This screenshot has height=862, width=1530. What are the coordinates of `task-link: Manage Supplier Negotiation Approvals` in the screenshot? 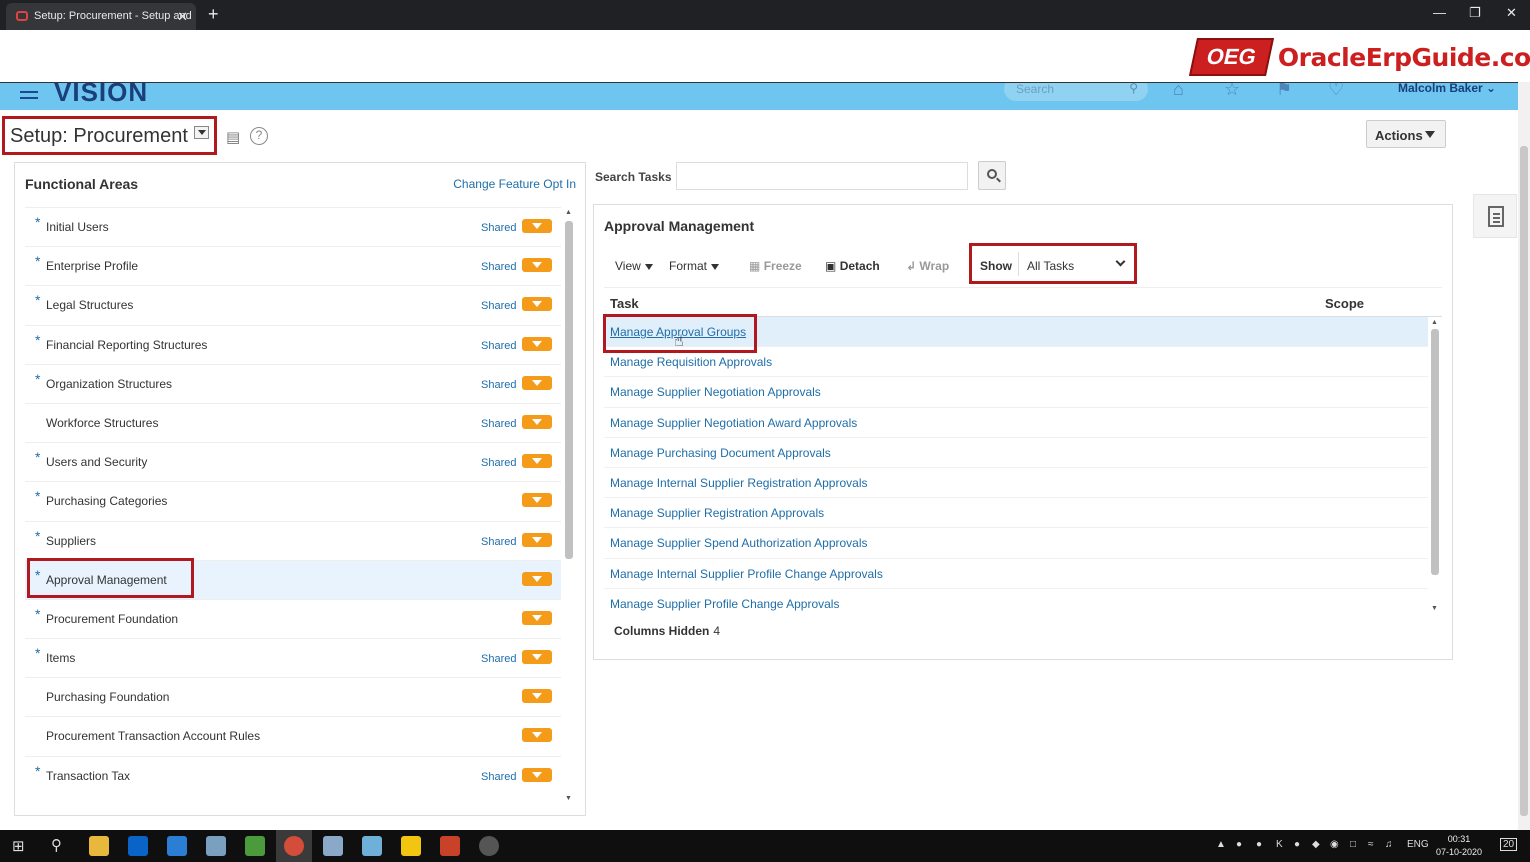 It's located at (715, 392).